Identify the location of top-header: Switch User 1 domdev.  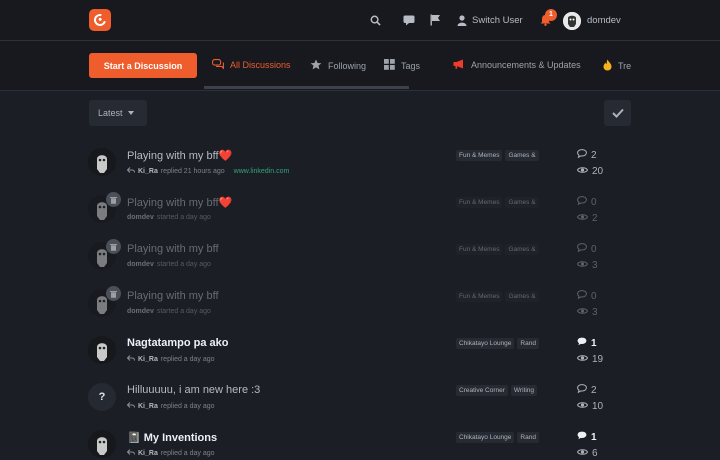
(360, 20).